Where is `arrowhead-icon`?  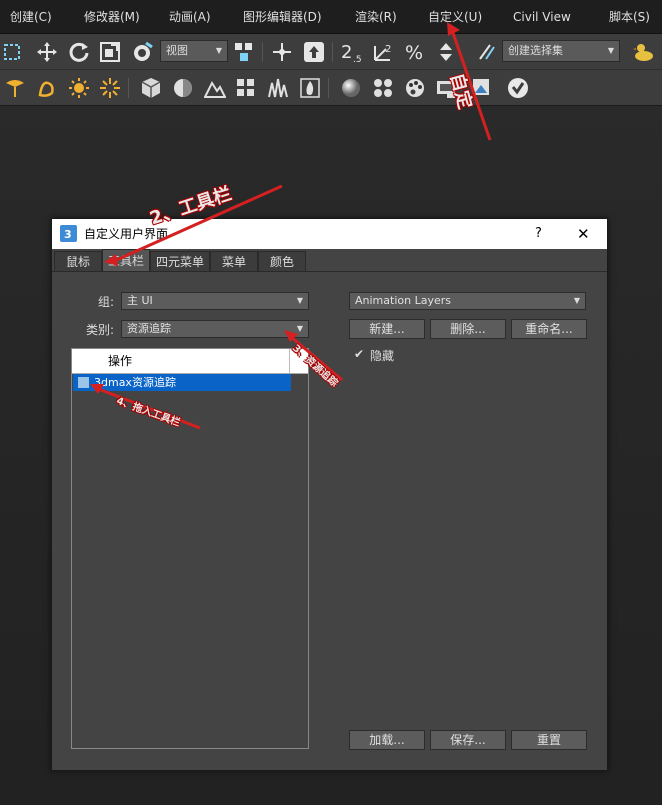
arrowhead-icon is located at coordinates (111, 260).